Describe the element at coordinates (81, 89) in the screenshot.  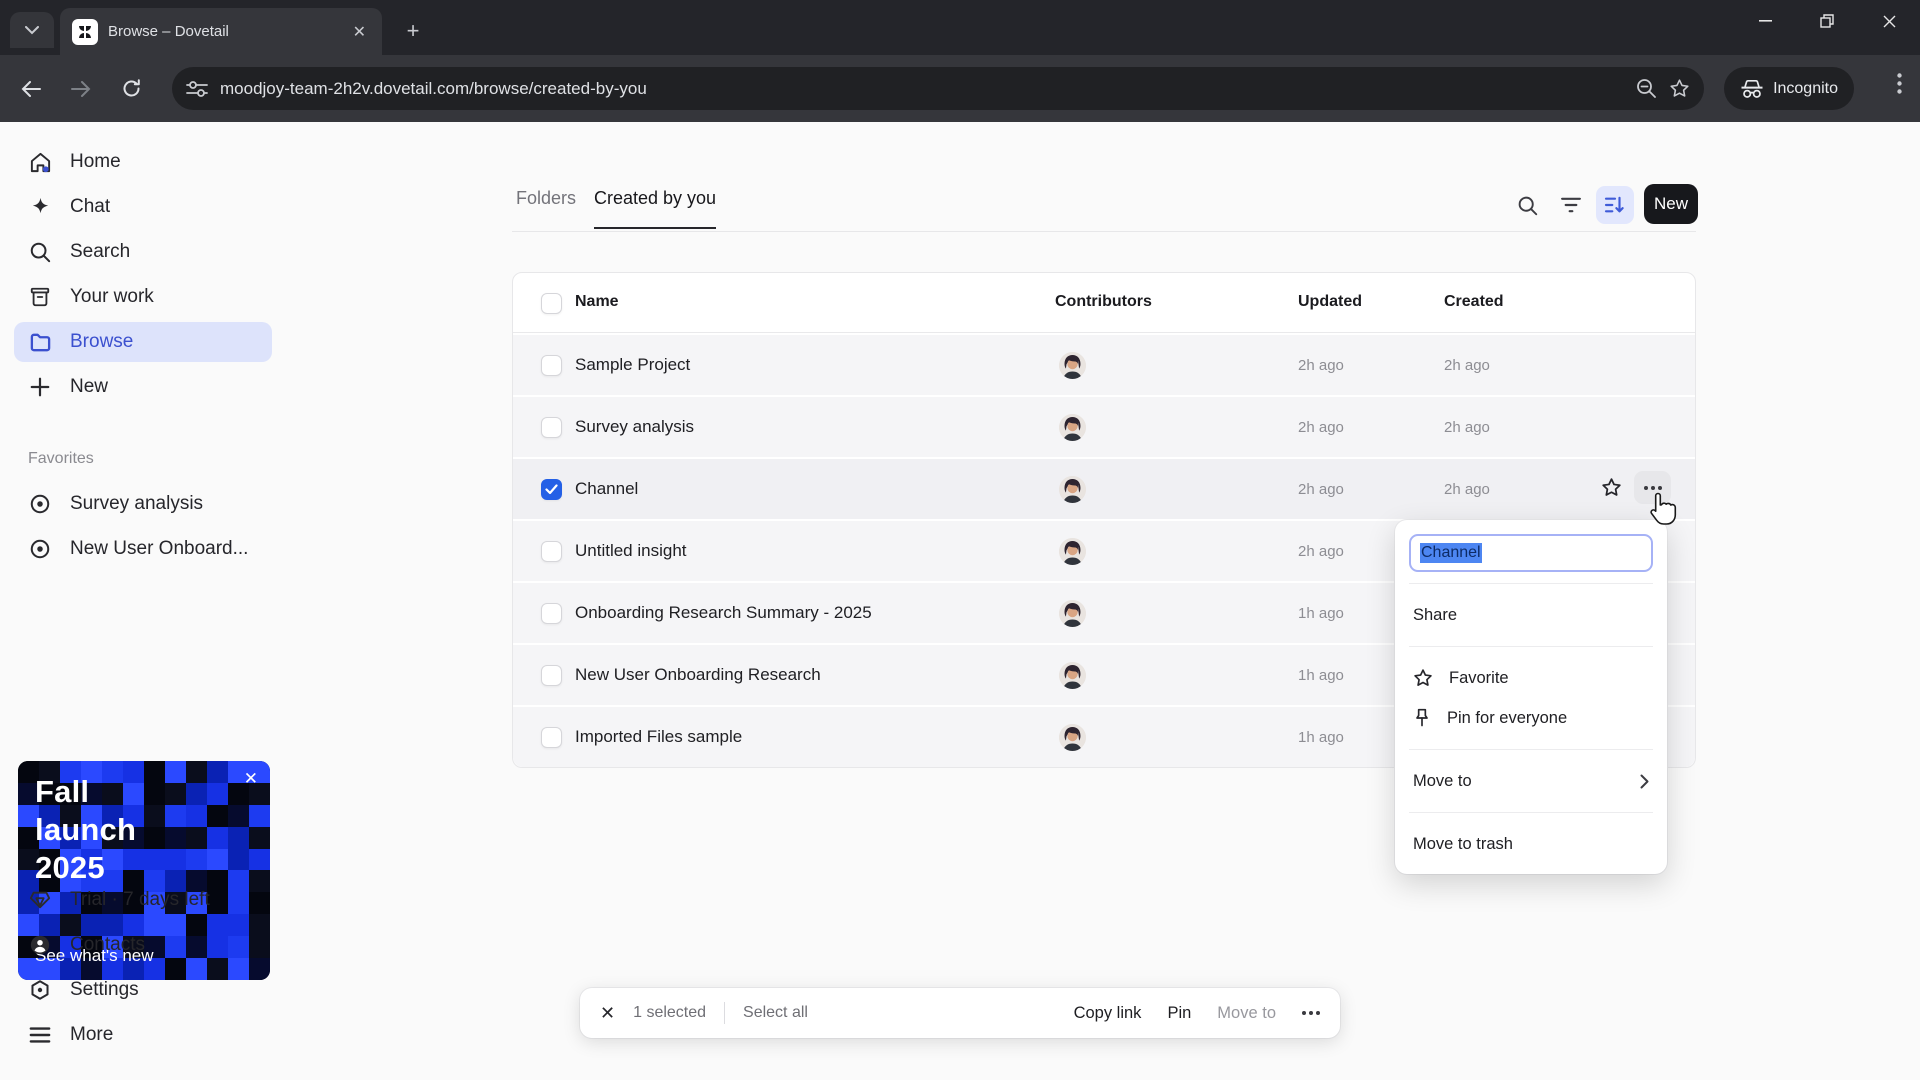
I see `forward-button` at that location.